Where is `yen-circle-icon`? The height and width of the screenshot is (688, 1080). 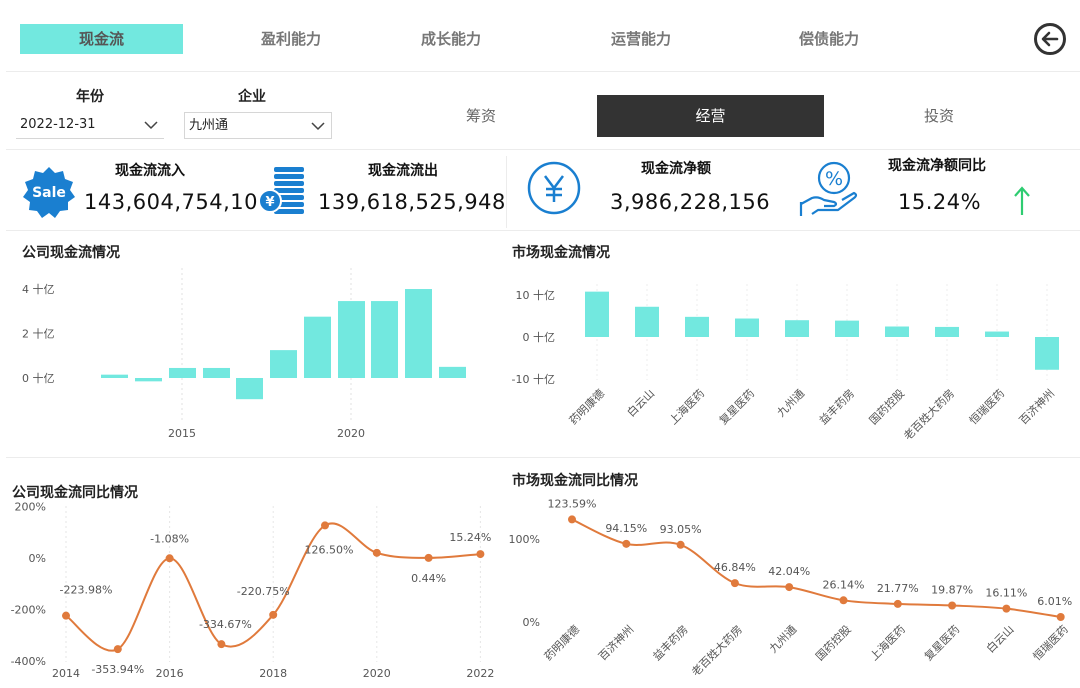 yen-circle-icon is located at coordinates (554, 188).